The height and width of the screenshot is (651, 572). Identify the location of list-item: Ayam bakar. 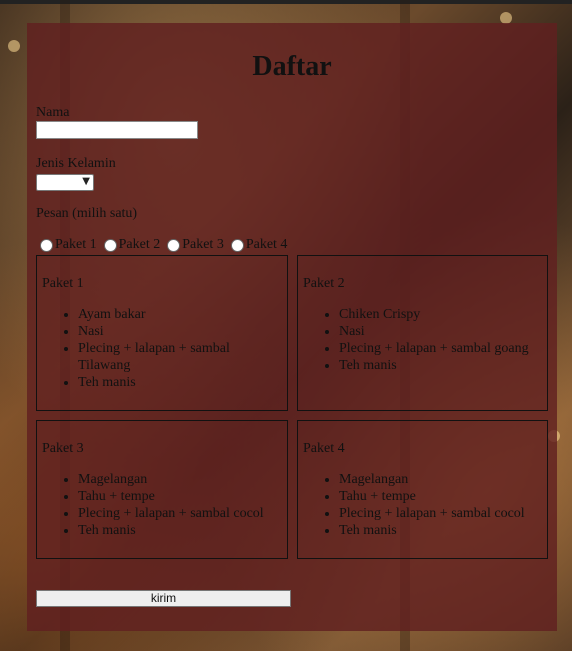
(168, 314).